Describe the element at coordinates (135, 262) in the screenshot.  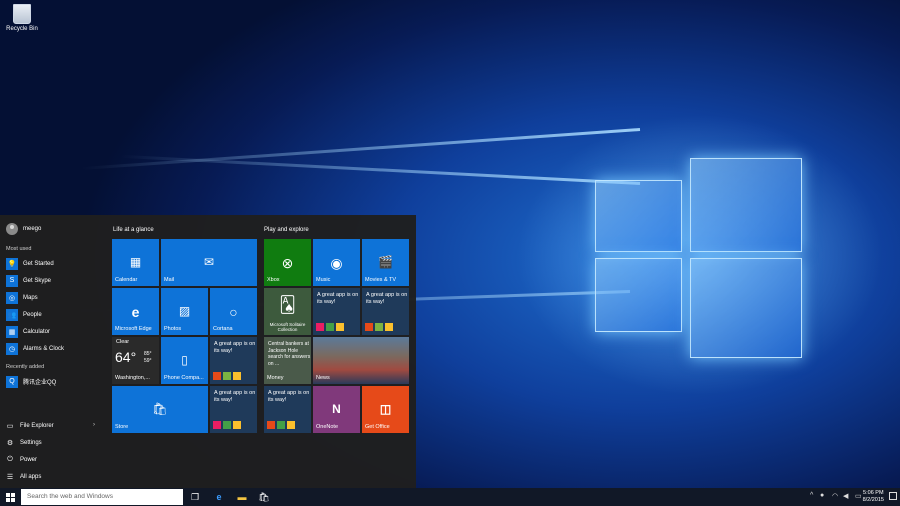
I see `tile-calendar: ▦ Calendar` at that location.